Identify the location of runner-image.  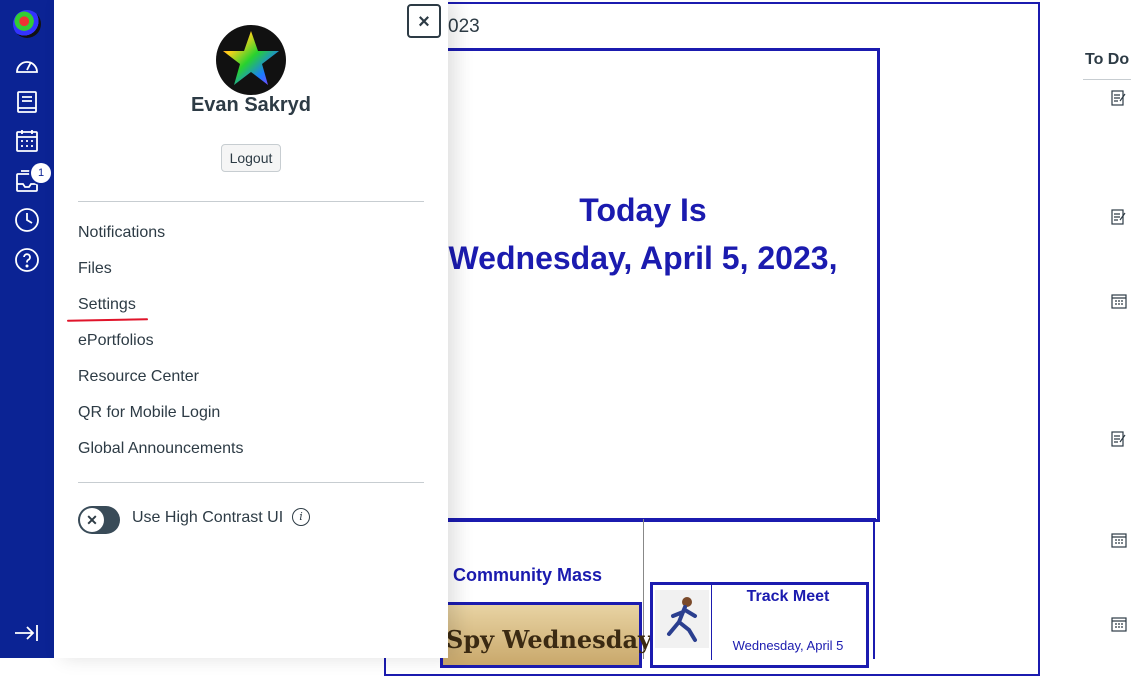
(682, 619).